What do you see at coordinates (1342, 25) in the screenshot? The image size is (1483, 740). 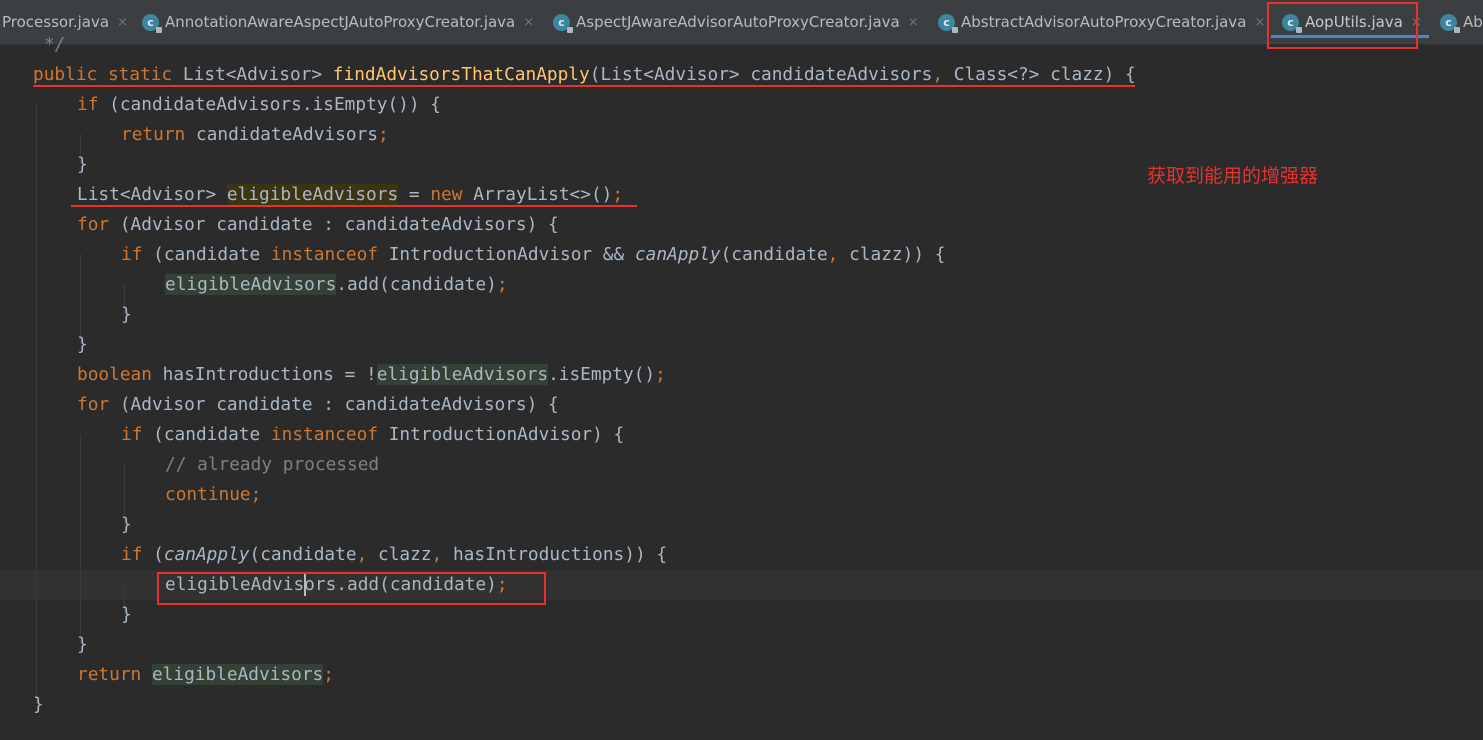 I see `markup-box-active-tab` at bounding box center [1342, 25].